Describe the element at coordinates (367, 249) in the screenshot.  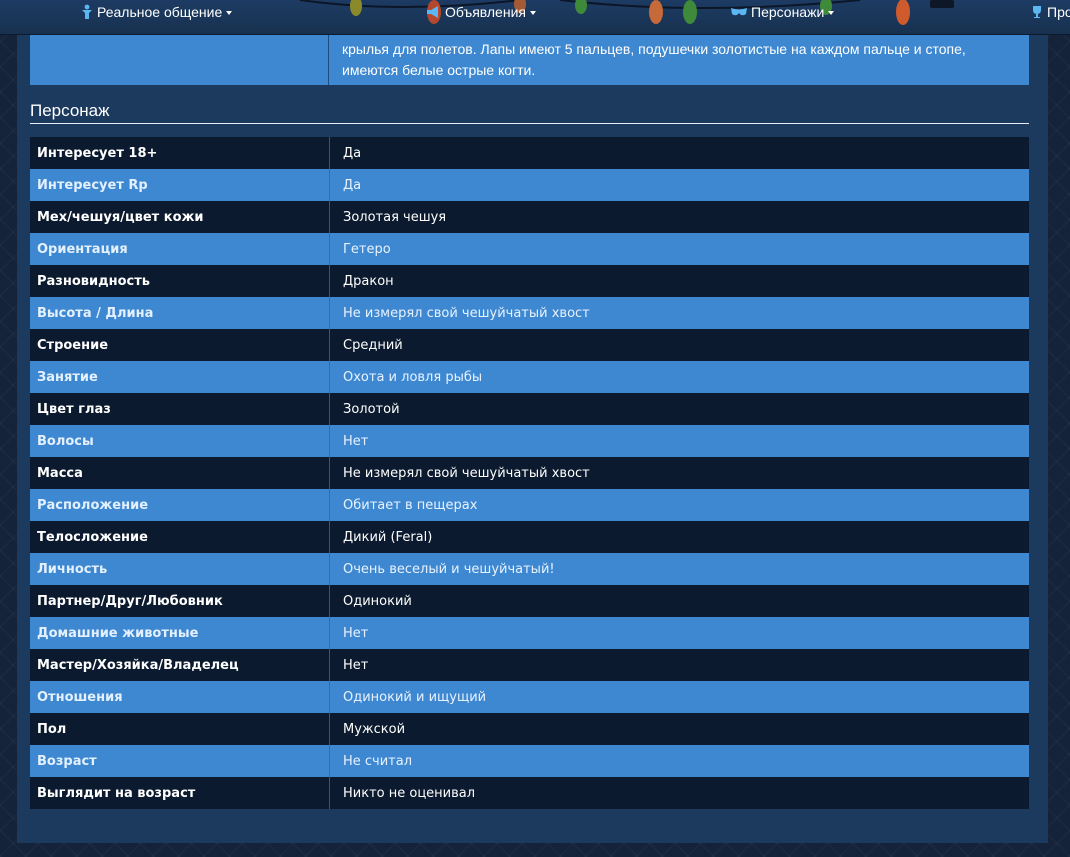
I see `row-value: Гетеро` at that location.